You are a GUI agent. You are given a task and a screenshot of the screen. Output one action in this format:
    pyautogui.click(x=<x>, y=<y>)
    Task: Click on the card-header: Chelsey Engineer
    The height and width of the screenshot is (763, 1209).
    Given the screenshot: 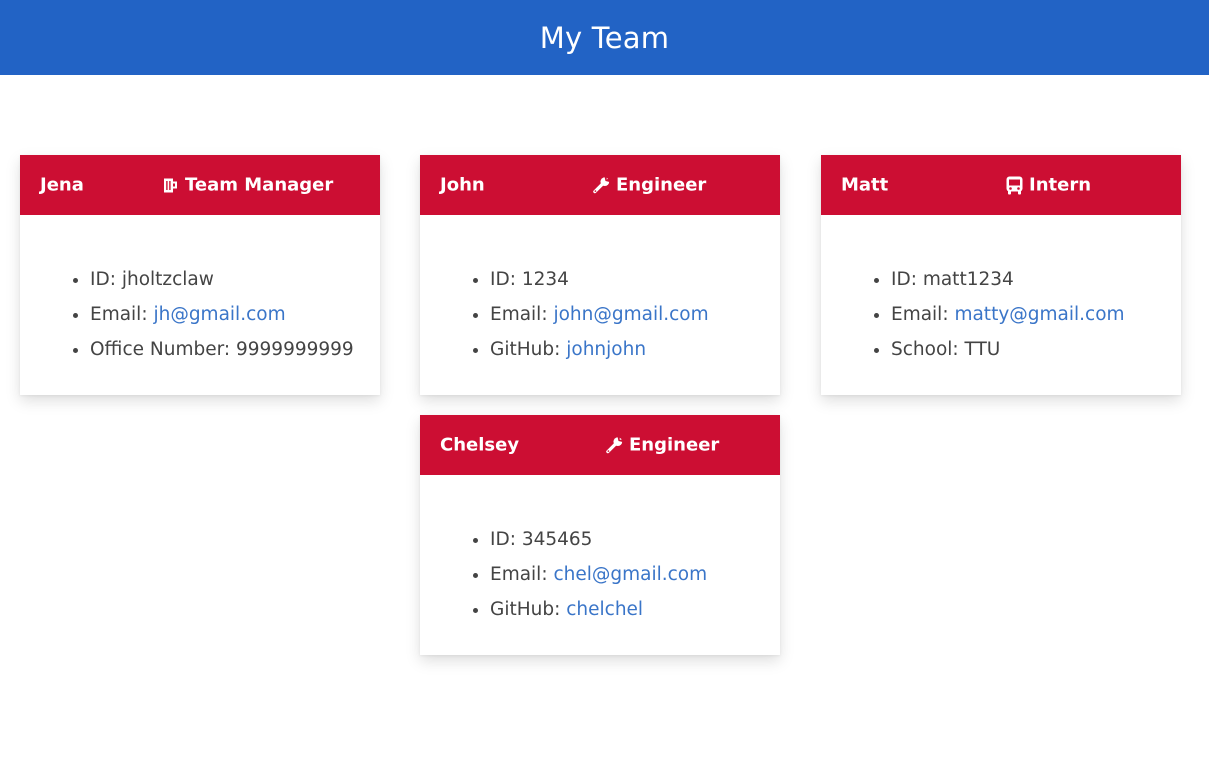 What is the action you would take?
    pyautogui.click(x=600, y=445)
    